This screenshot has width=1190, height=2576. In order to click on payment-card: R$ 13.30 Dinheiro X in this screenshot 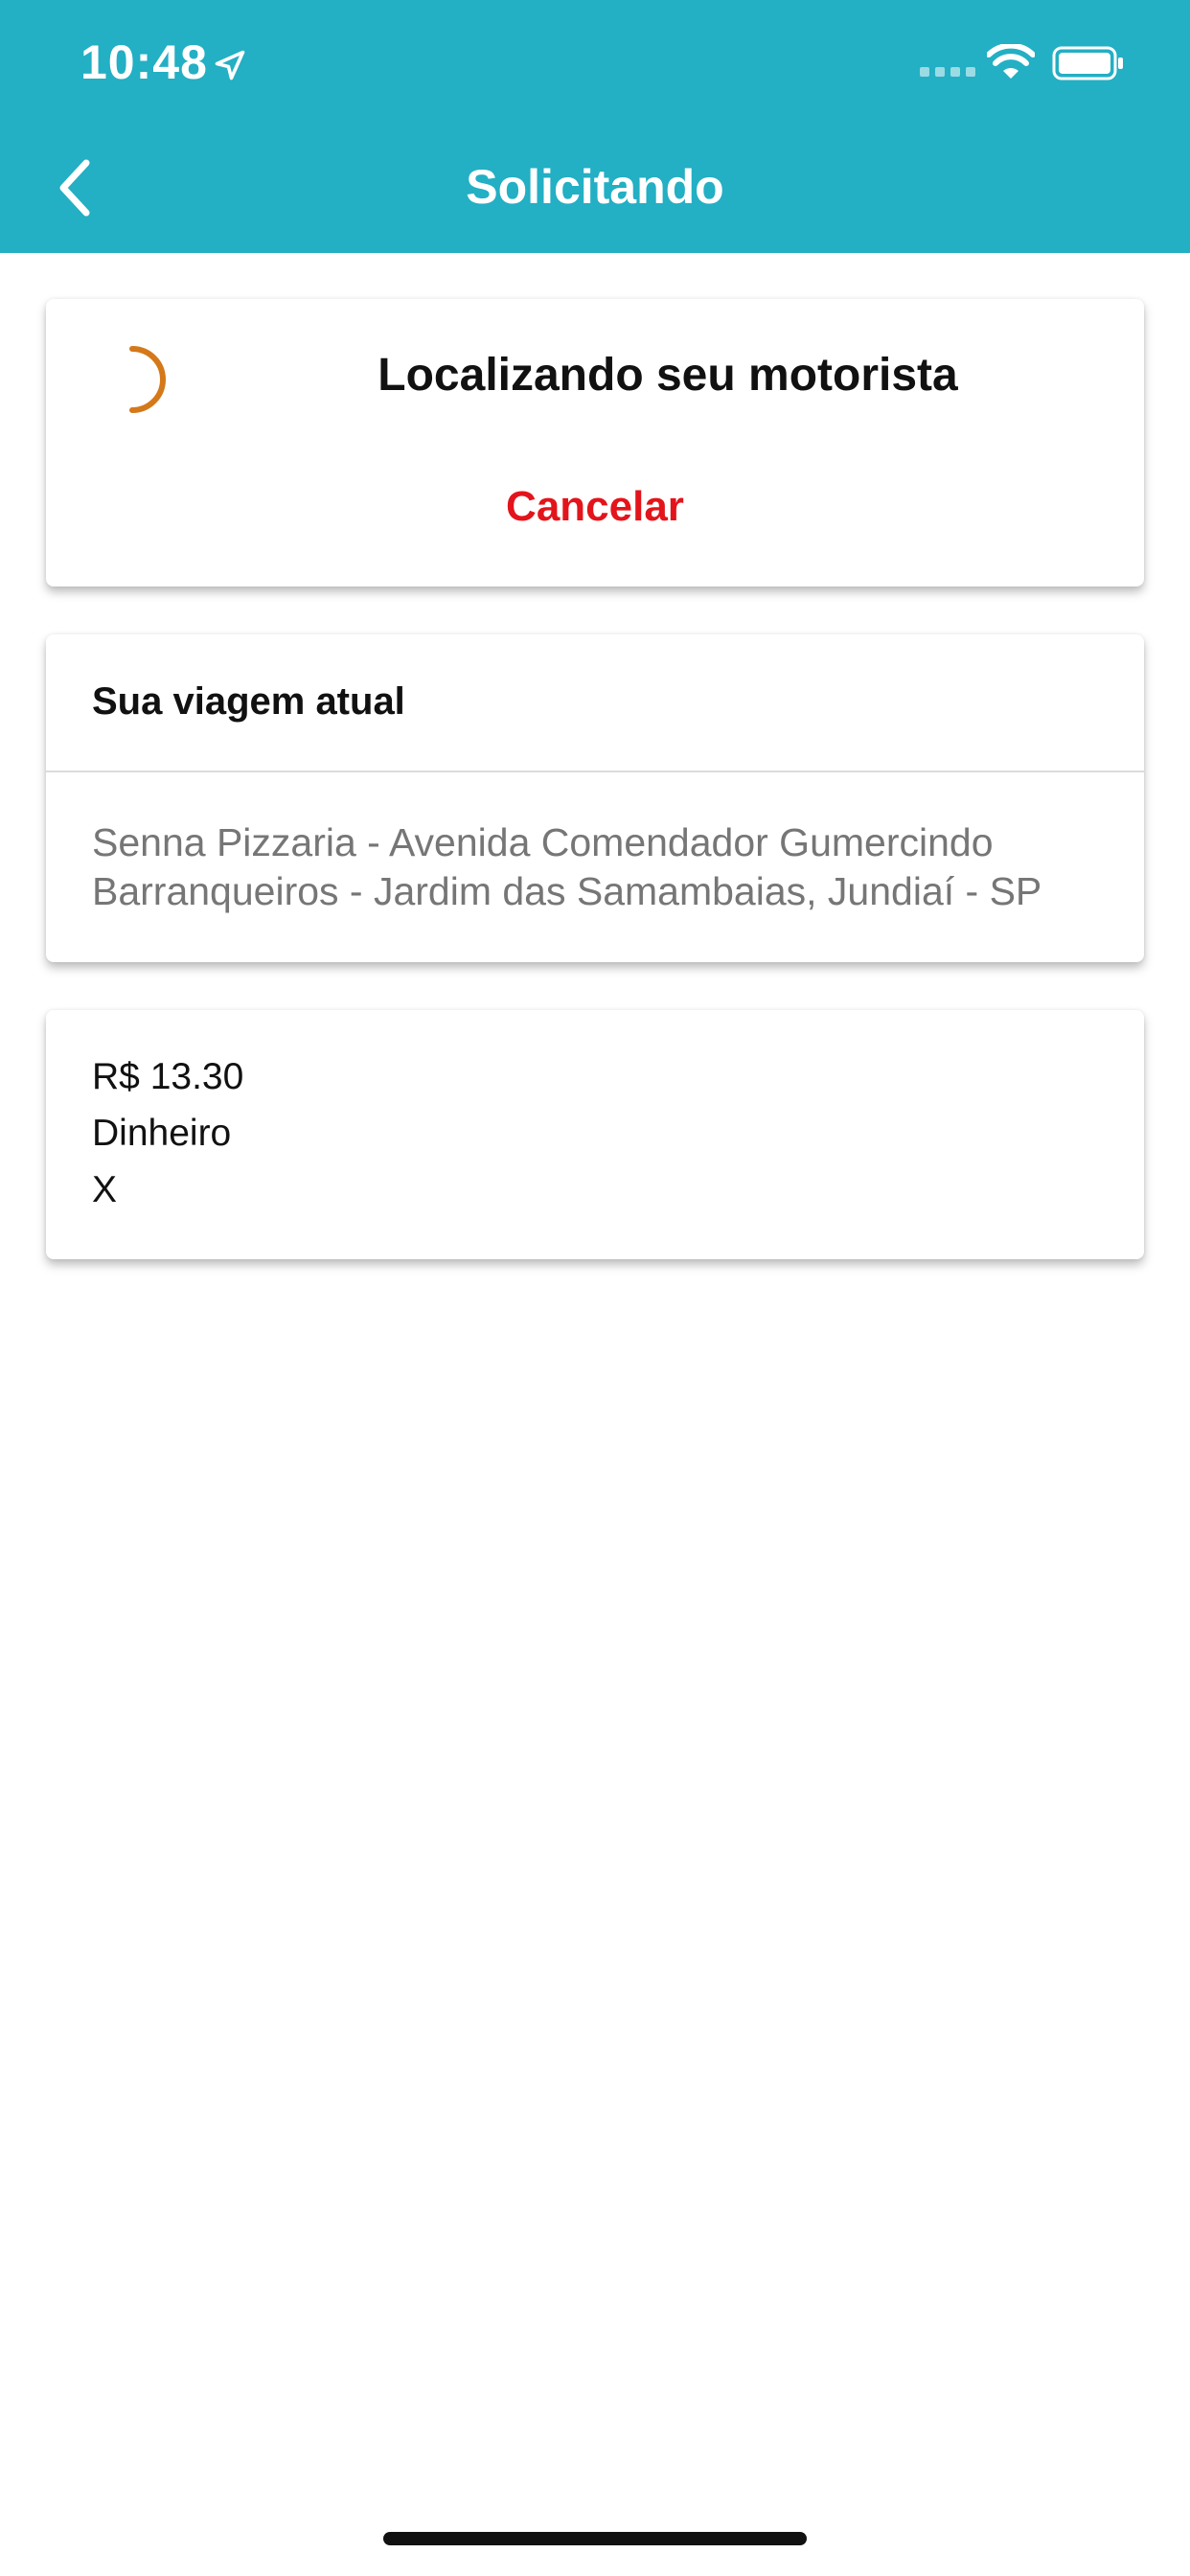, I will do `click(595, 1134)`.